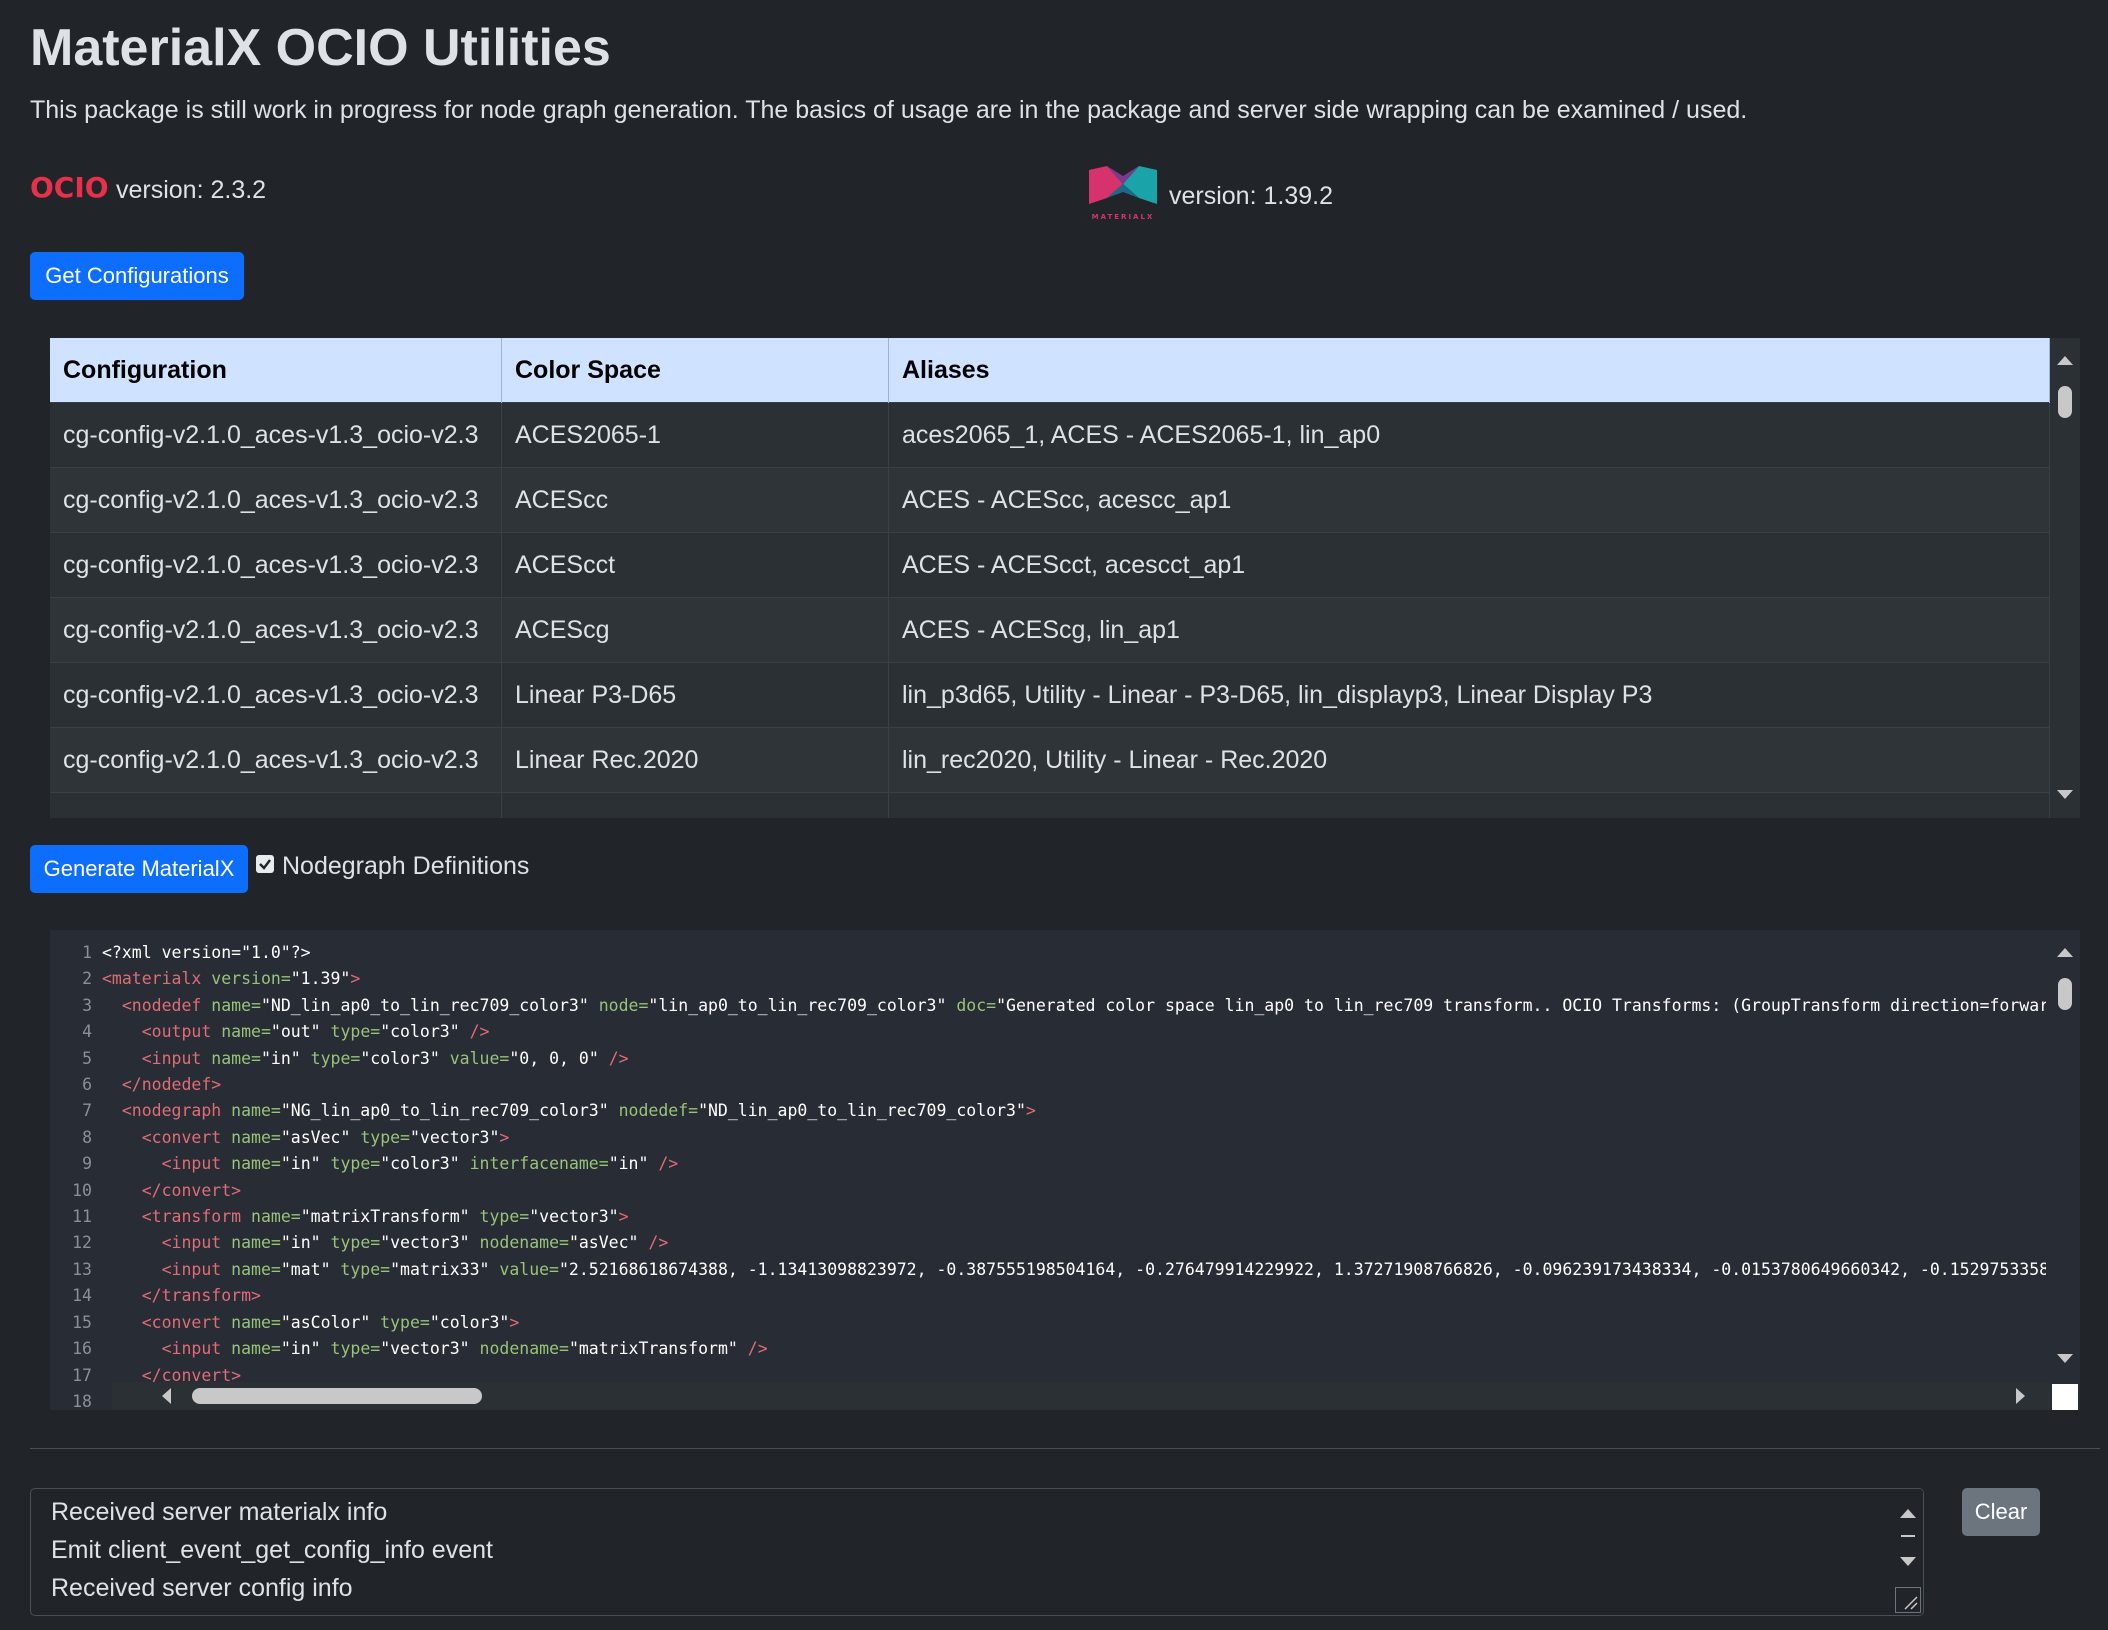 The height and width of the screenshot is (1630, 2108). What do you see at coordinates (82, 1296) in the screenshot?
I see `line-number: 14` at bounding box center [82, 1296].